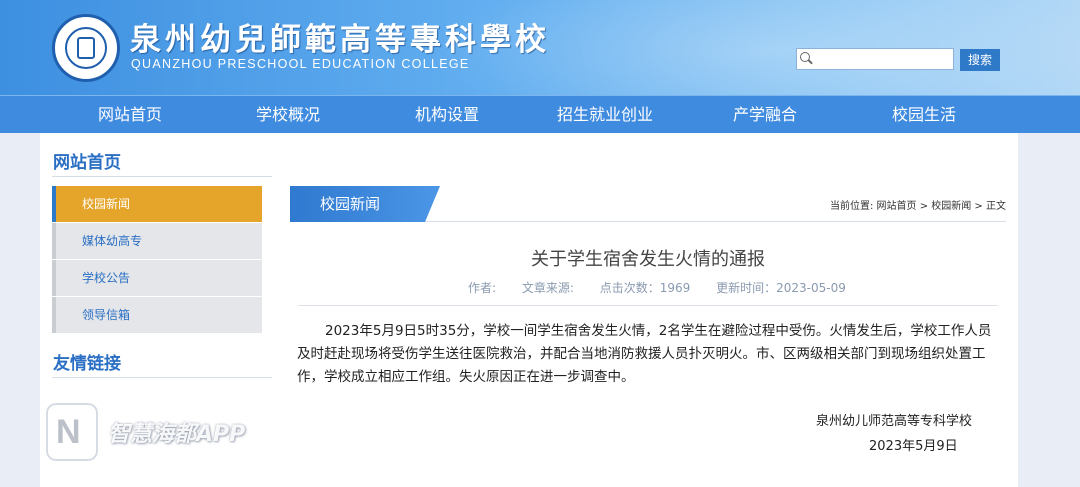 The image size is (1080, 487). What do you see at coordinates (177, 434) in the screenshot?
I see `watermark-text: 智慧海都APP` at bounding box center [177, 434].